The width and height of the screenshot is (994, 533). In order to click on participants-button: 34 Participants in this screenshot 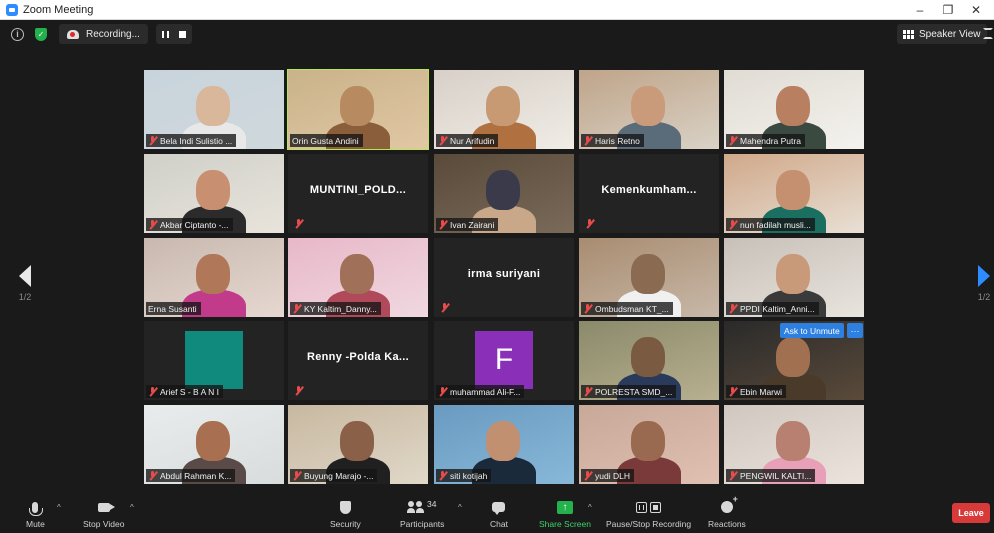, I will do `click(422, 513)`.